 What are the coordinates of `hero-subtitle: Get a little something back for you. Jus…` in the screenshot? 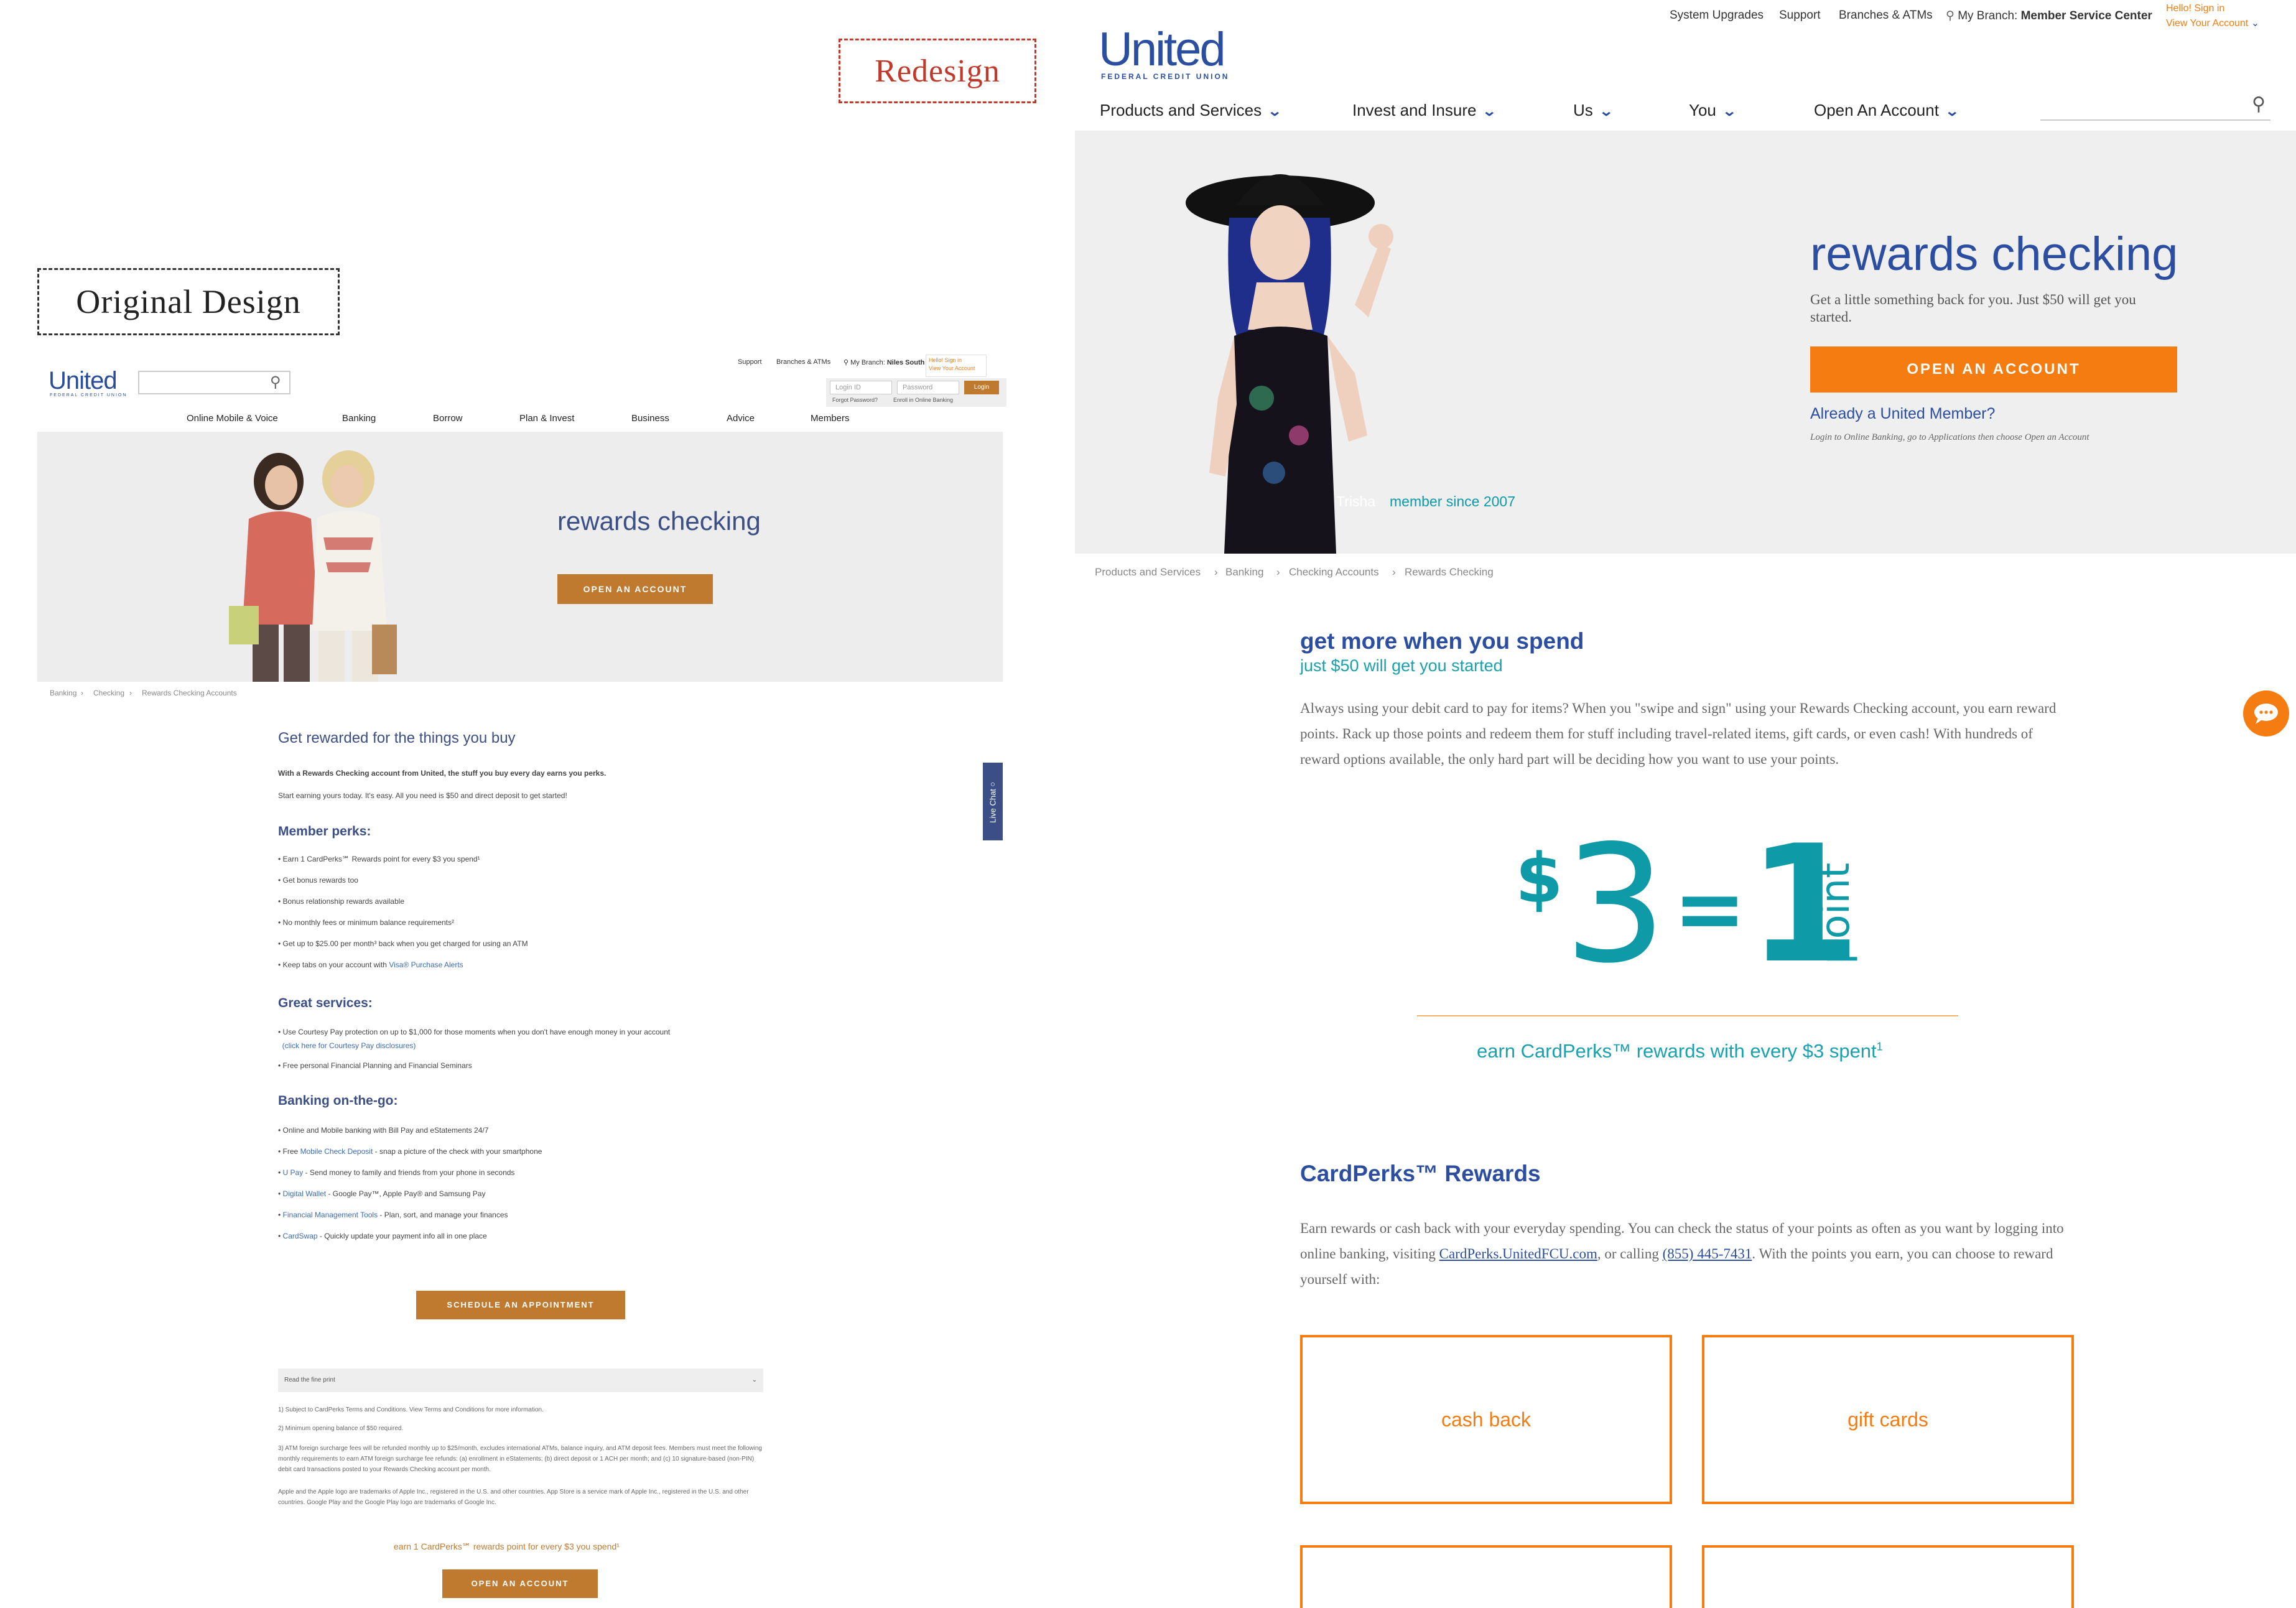 It's located at (1973, 308).